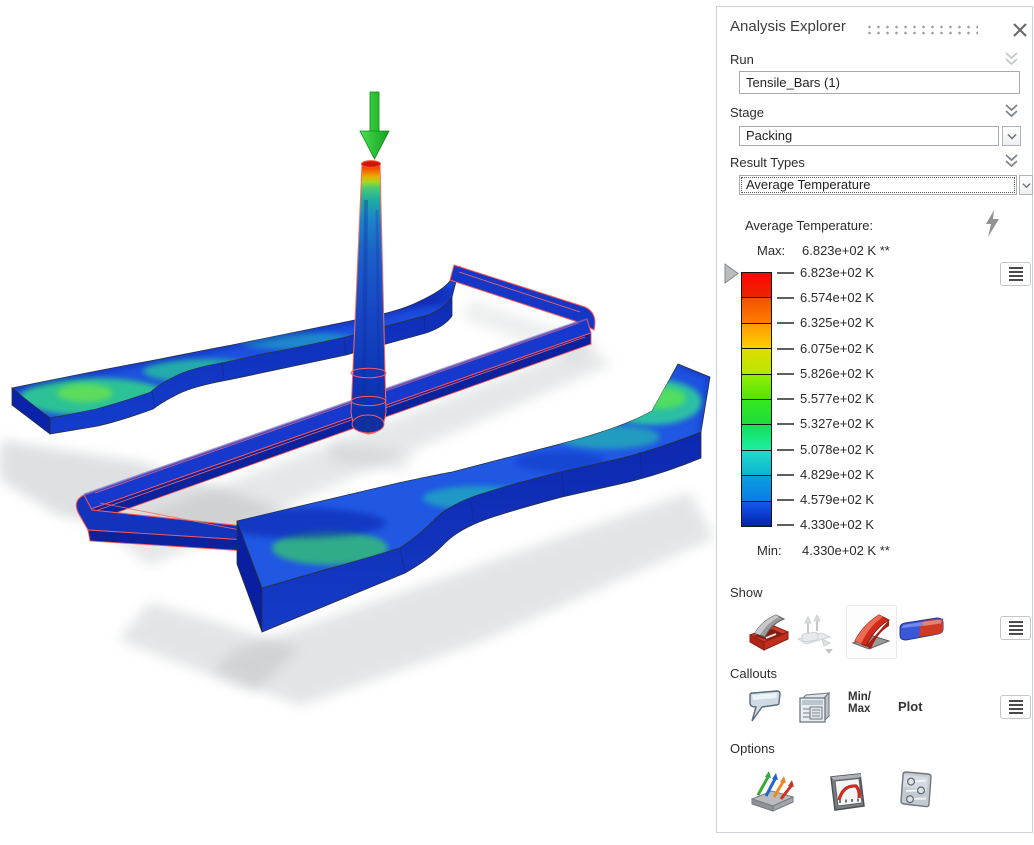 The width and height of the screenshot is (1034, 845). What do you see at coordinates (878, 185) in the screenshot?
I see `result-types-select: Average Temperature` at bounding box center [878, 185].